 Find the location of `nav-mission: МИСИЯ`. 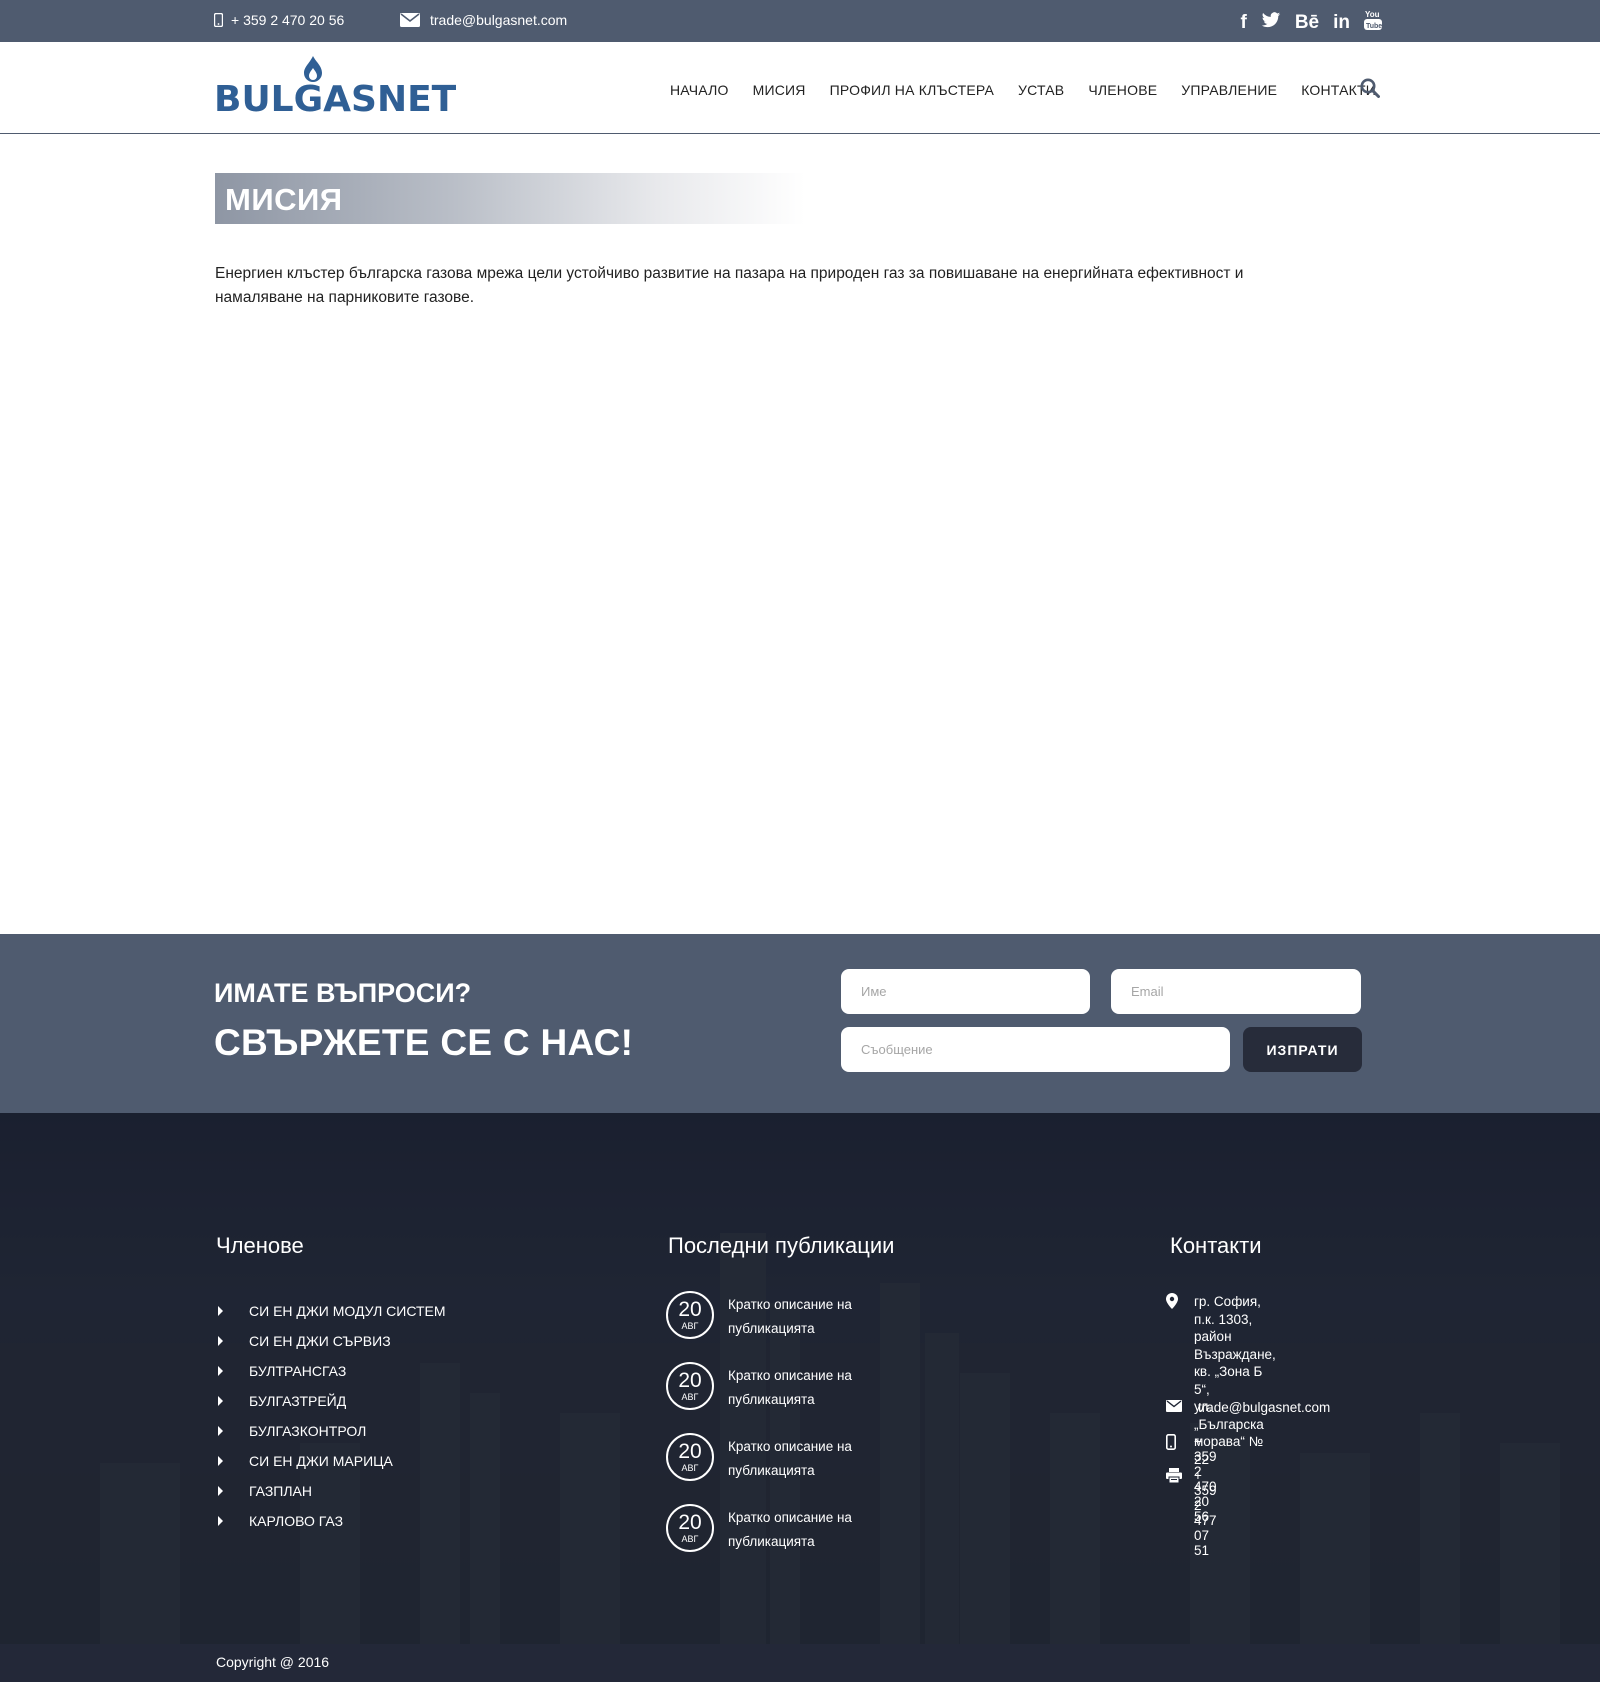

nav-mission: МИСИЯ is located at coordinates (779, 90).